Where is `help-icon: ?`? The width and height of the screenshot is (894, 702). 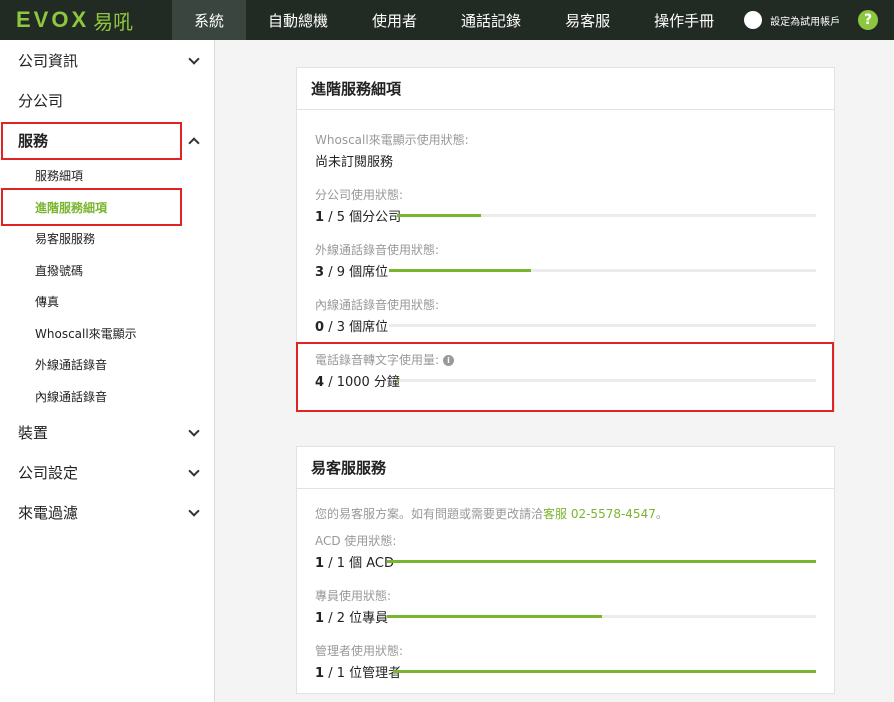
help-icon: ? is located at coordinates (868, 20).